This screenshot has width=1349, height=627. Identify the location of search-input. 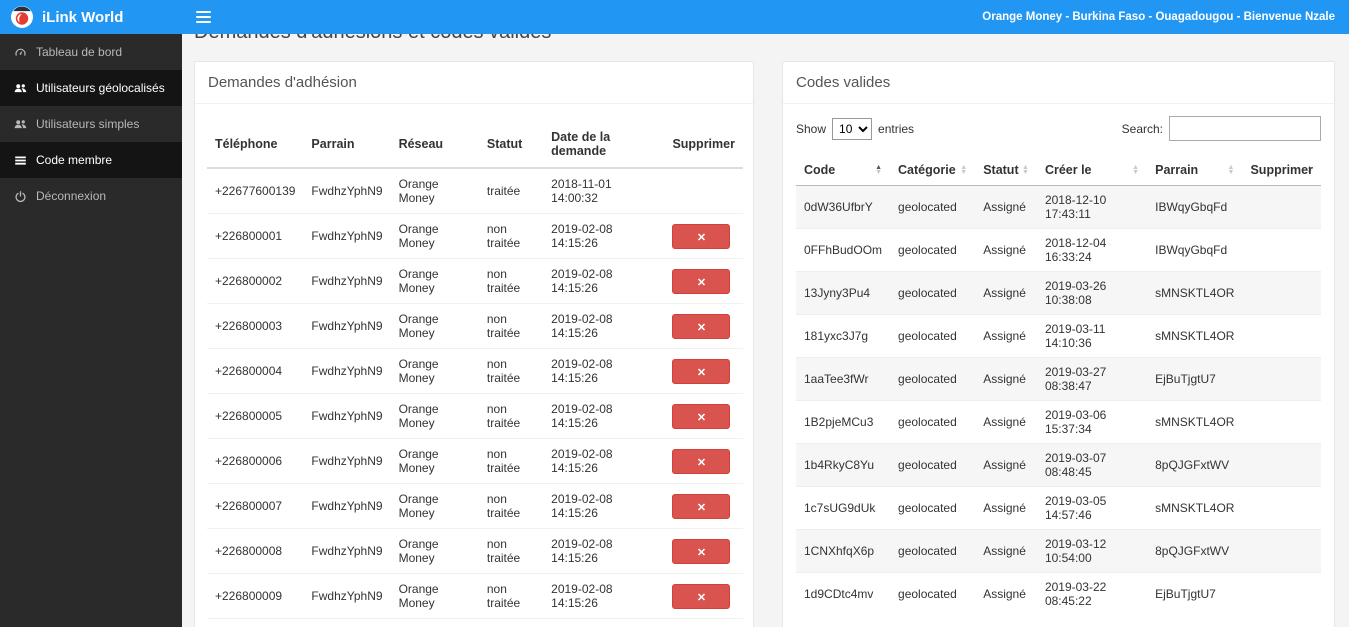
(1245, 128).